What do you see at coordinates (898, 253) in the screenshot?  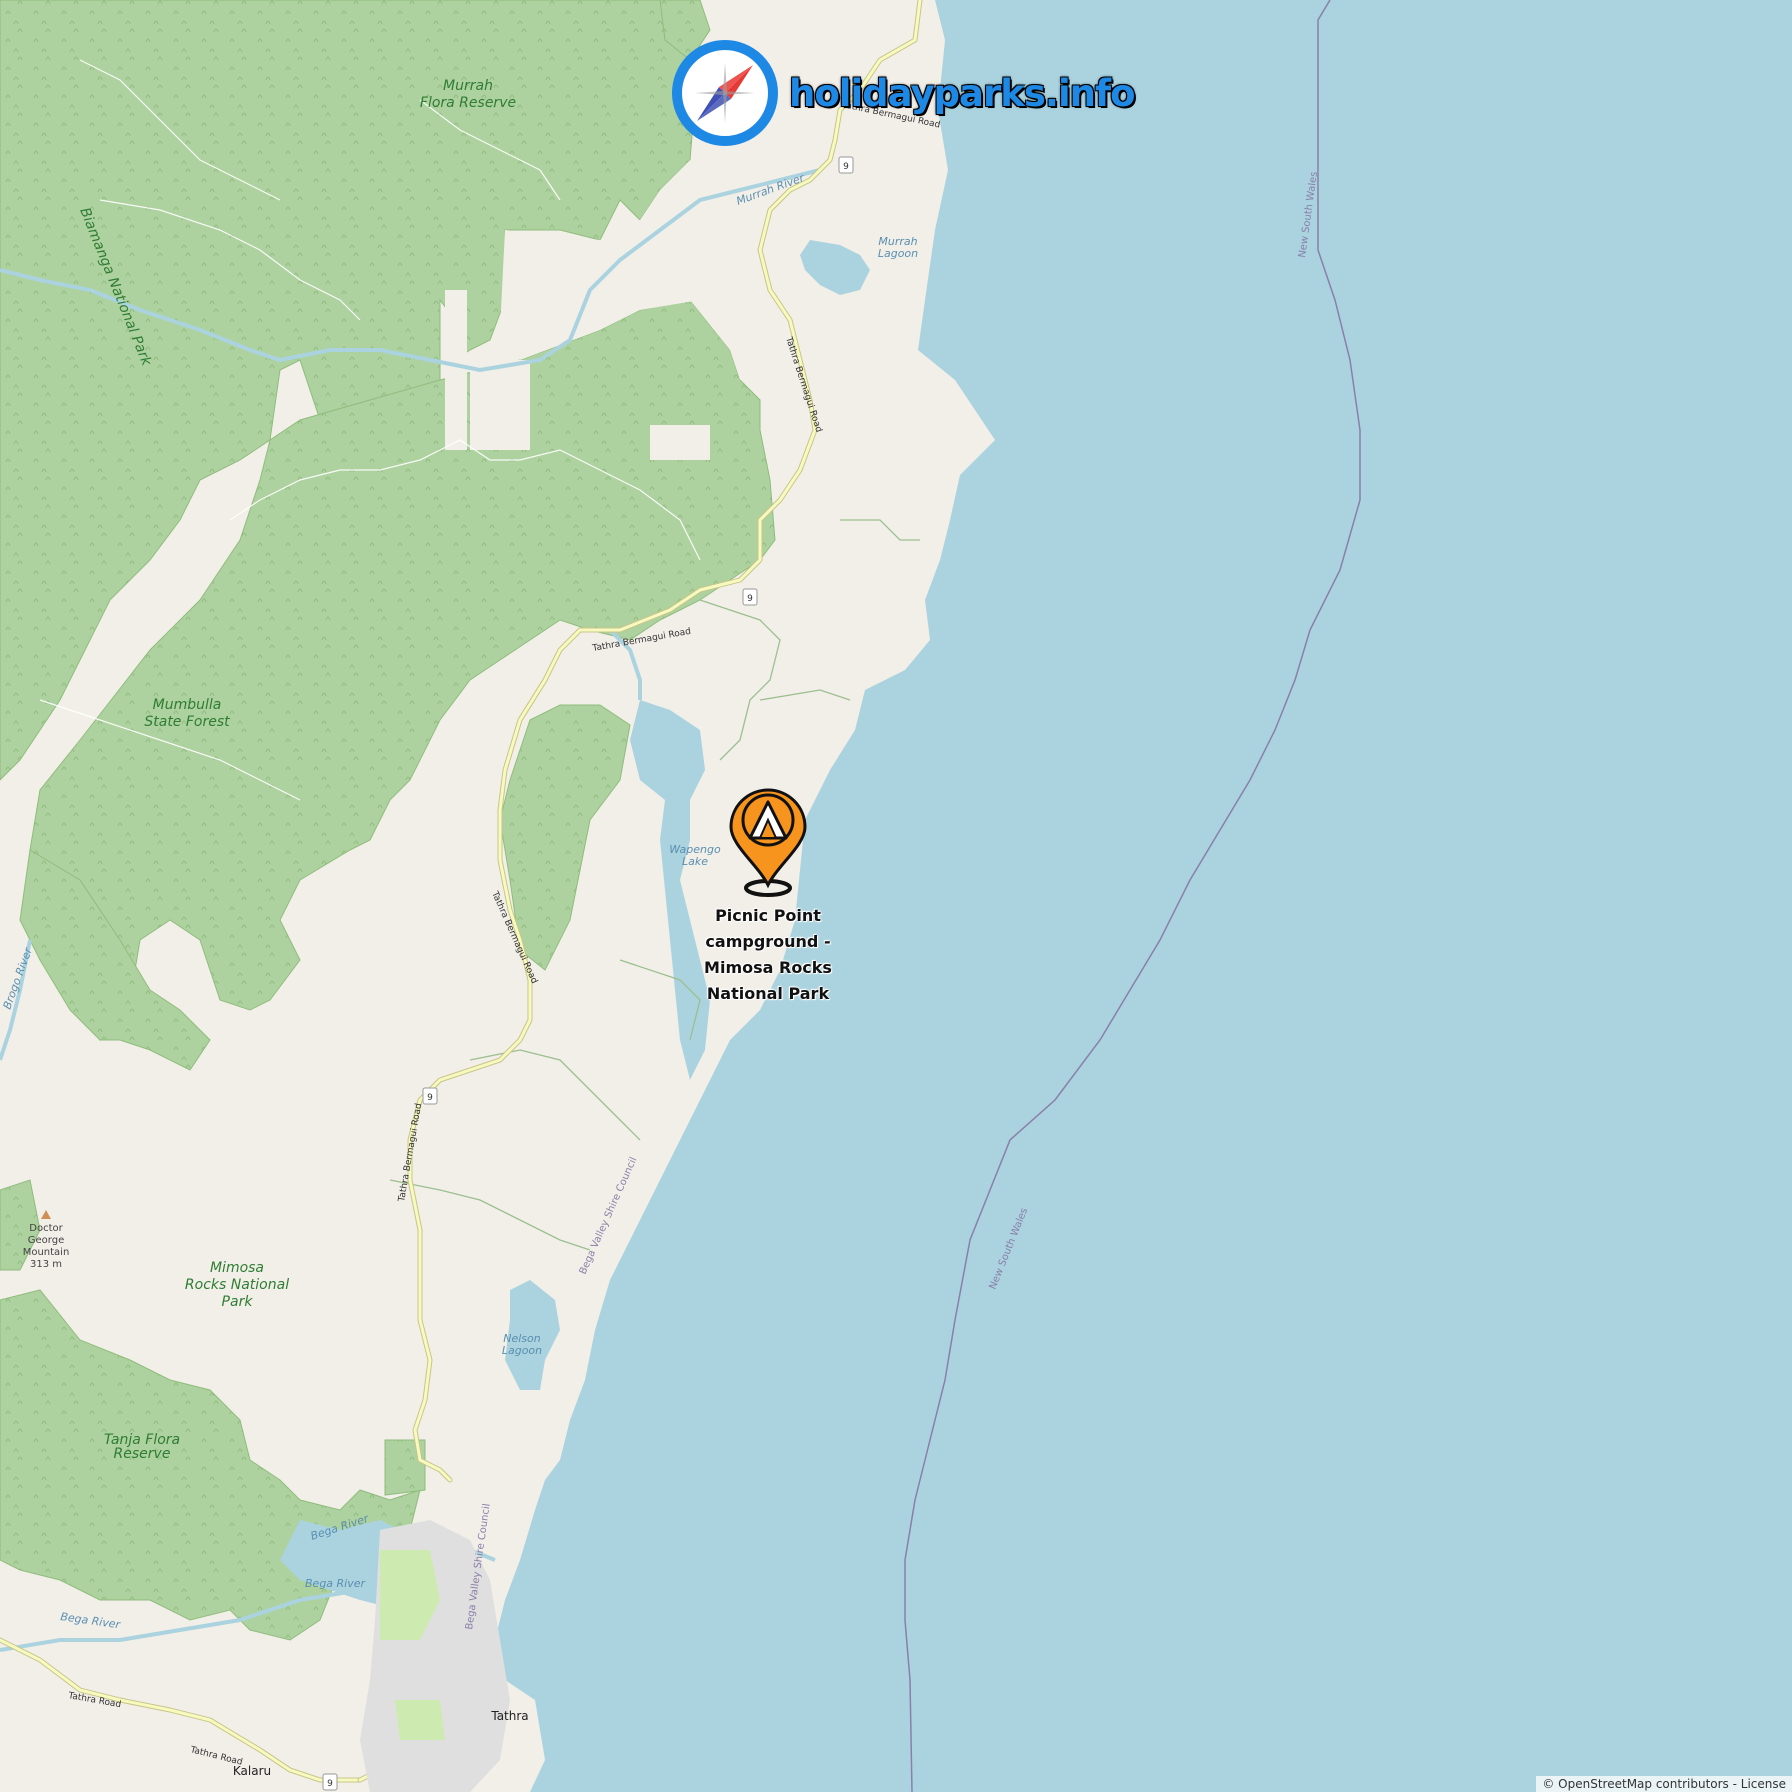 I see `label-murrah-lagoon-line2: Lagoon` at bounding box center [898, 253].